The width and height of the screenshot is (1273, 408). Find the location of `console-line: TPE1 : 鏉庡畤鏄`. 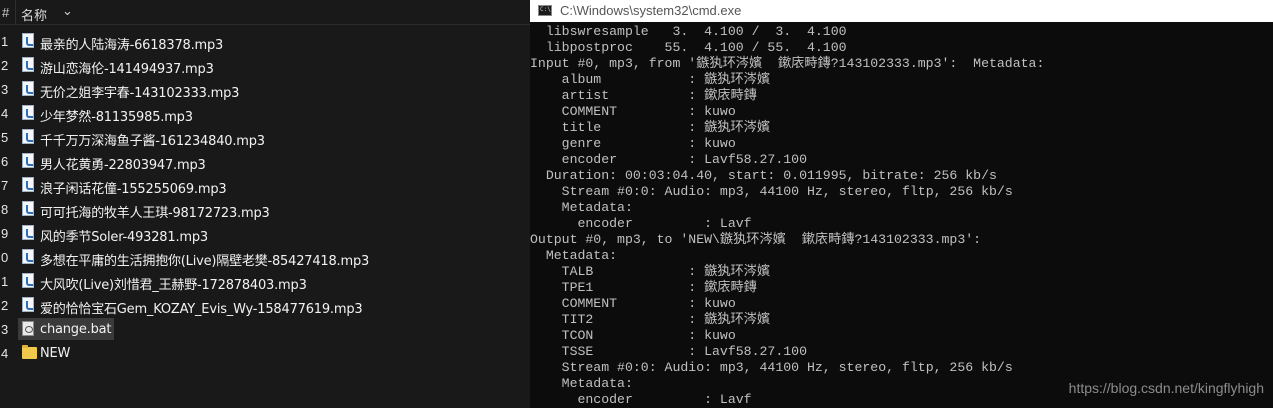

console-line: TPE1 : 鏉庡畤鏄 is located at coordinates (643, 287).